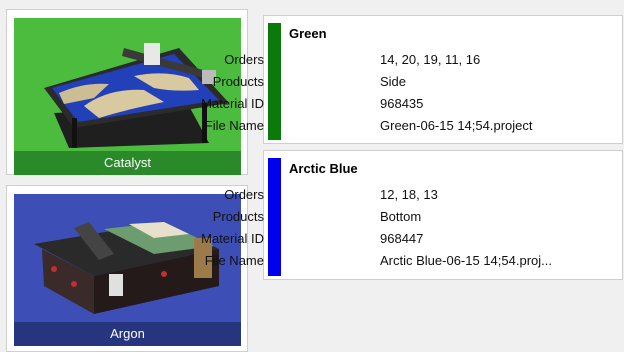  What do you see at coordinates (456, 125) in the screenshot?
I see `field-value: Green-06-15 14;54.project` at bounding box center [456, 125].